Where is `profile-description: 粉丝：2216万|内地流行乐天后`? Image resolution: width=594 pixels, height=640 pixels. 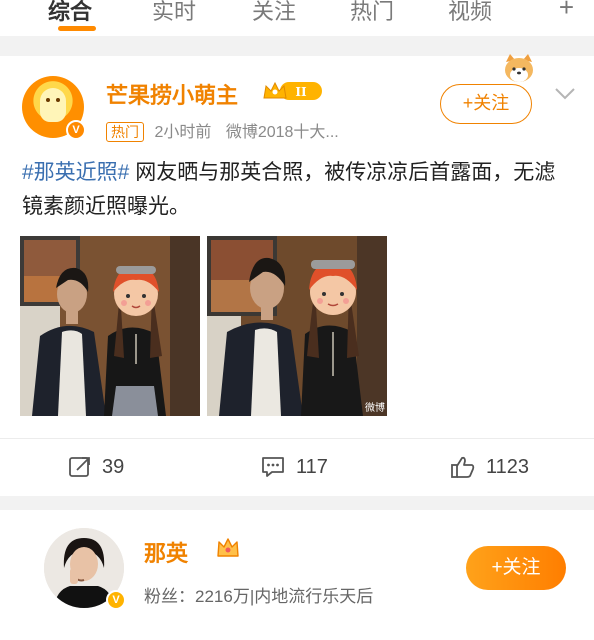
profile-description: 粉丝：2216万|内地流行乐天后 is located at coordinates (259, 596).